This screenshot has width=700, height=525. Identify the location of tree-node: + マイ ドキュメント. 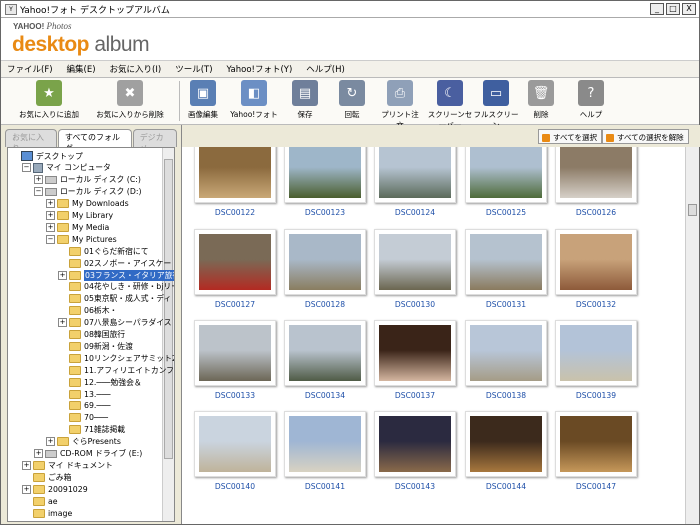
(67, 465).